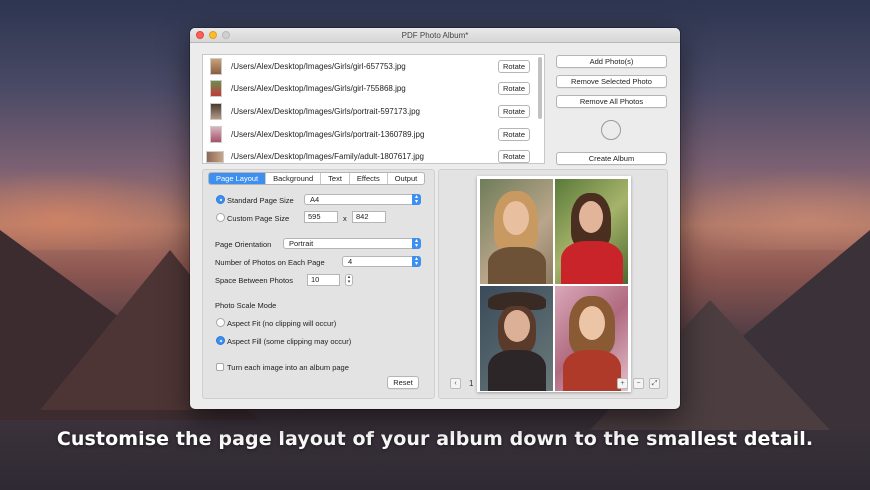 The image size is (870, 490). I want to click on aspect-fill-radio, so click(220, 340).